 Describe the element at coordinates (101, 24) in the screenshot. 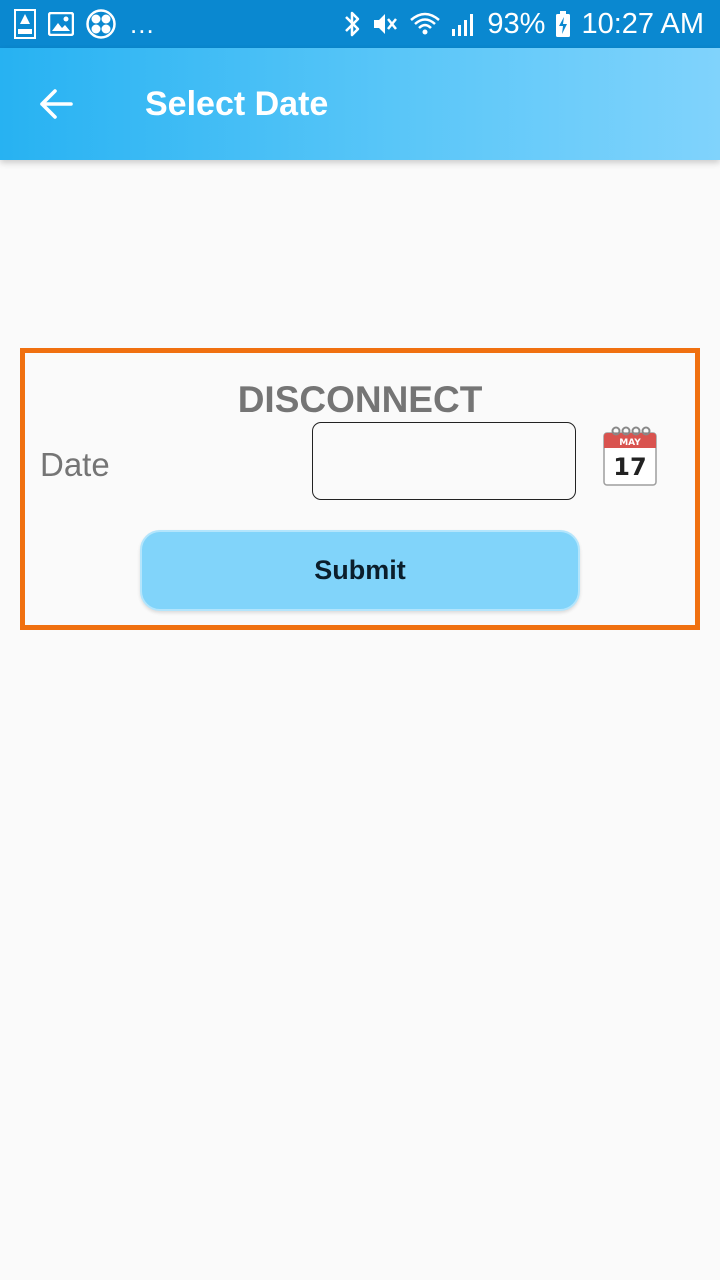

I see `fan-icon` at that location.